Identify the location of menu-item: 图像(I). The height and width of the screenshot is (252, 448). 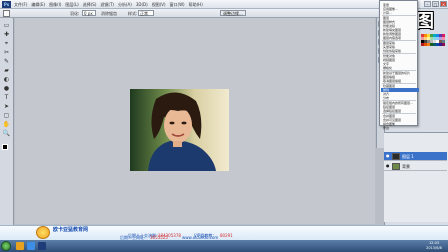
(55, 5).